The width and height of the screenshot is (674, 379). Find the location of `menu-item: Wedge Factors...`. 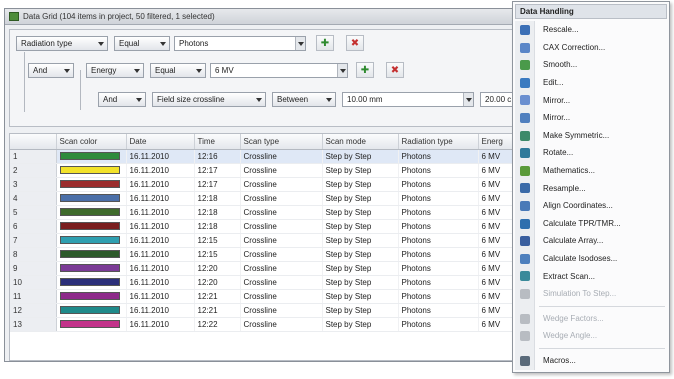

menu-item: Wedge Factors... is located at coordinates (591, 319).